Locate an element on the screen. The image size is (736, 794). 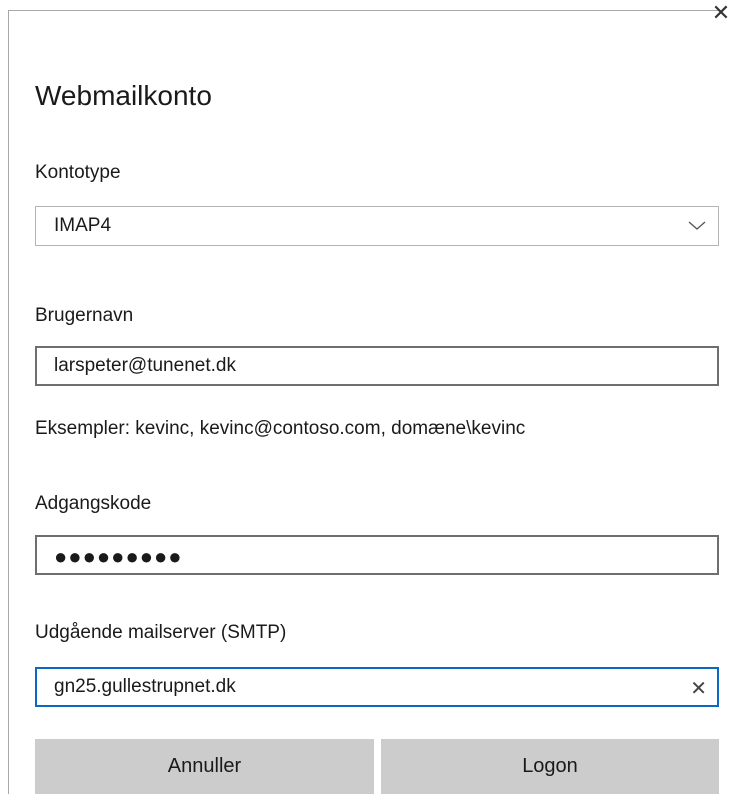
account-type-value: IMAP4 is located at coordinates (83, 225).